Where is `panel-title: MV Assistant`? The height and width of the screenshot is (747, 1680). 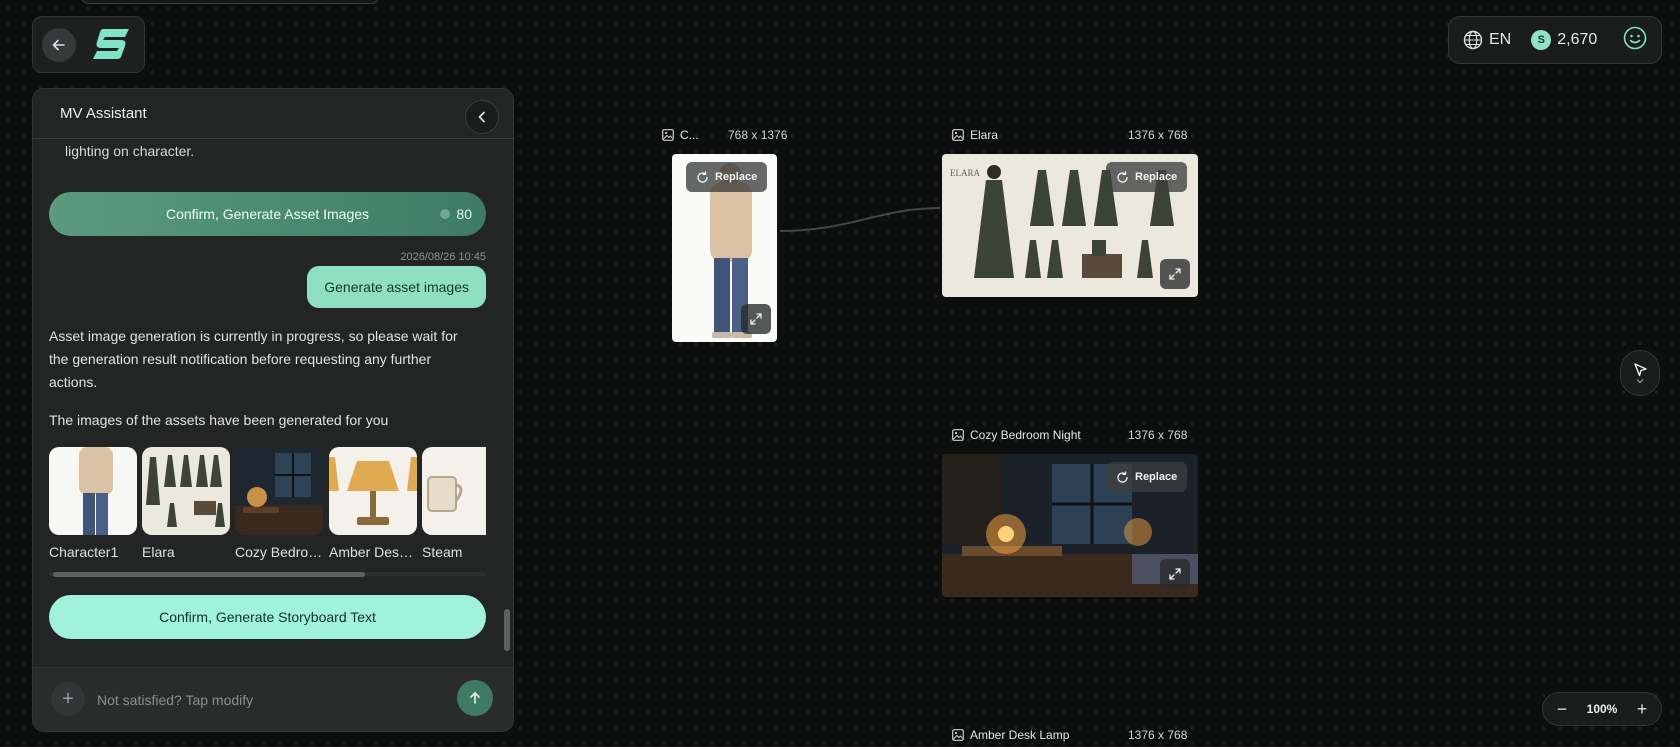
panel-title: MV Assistant is located at coordinates (103, 113).